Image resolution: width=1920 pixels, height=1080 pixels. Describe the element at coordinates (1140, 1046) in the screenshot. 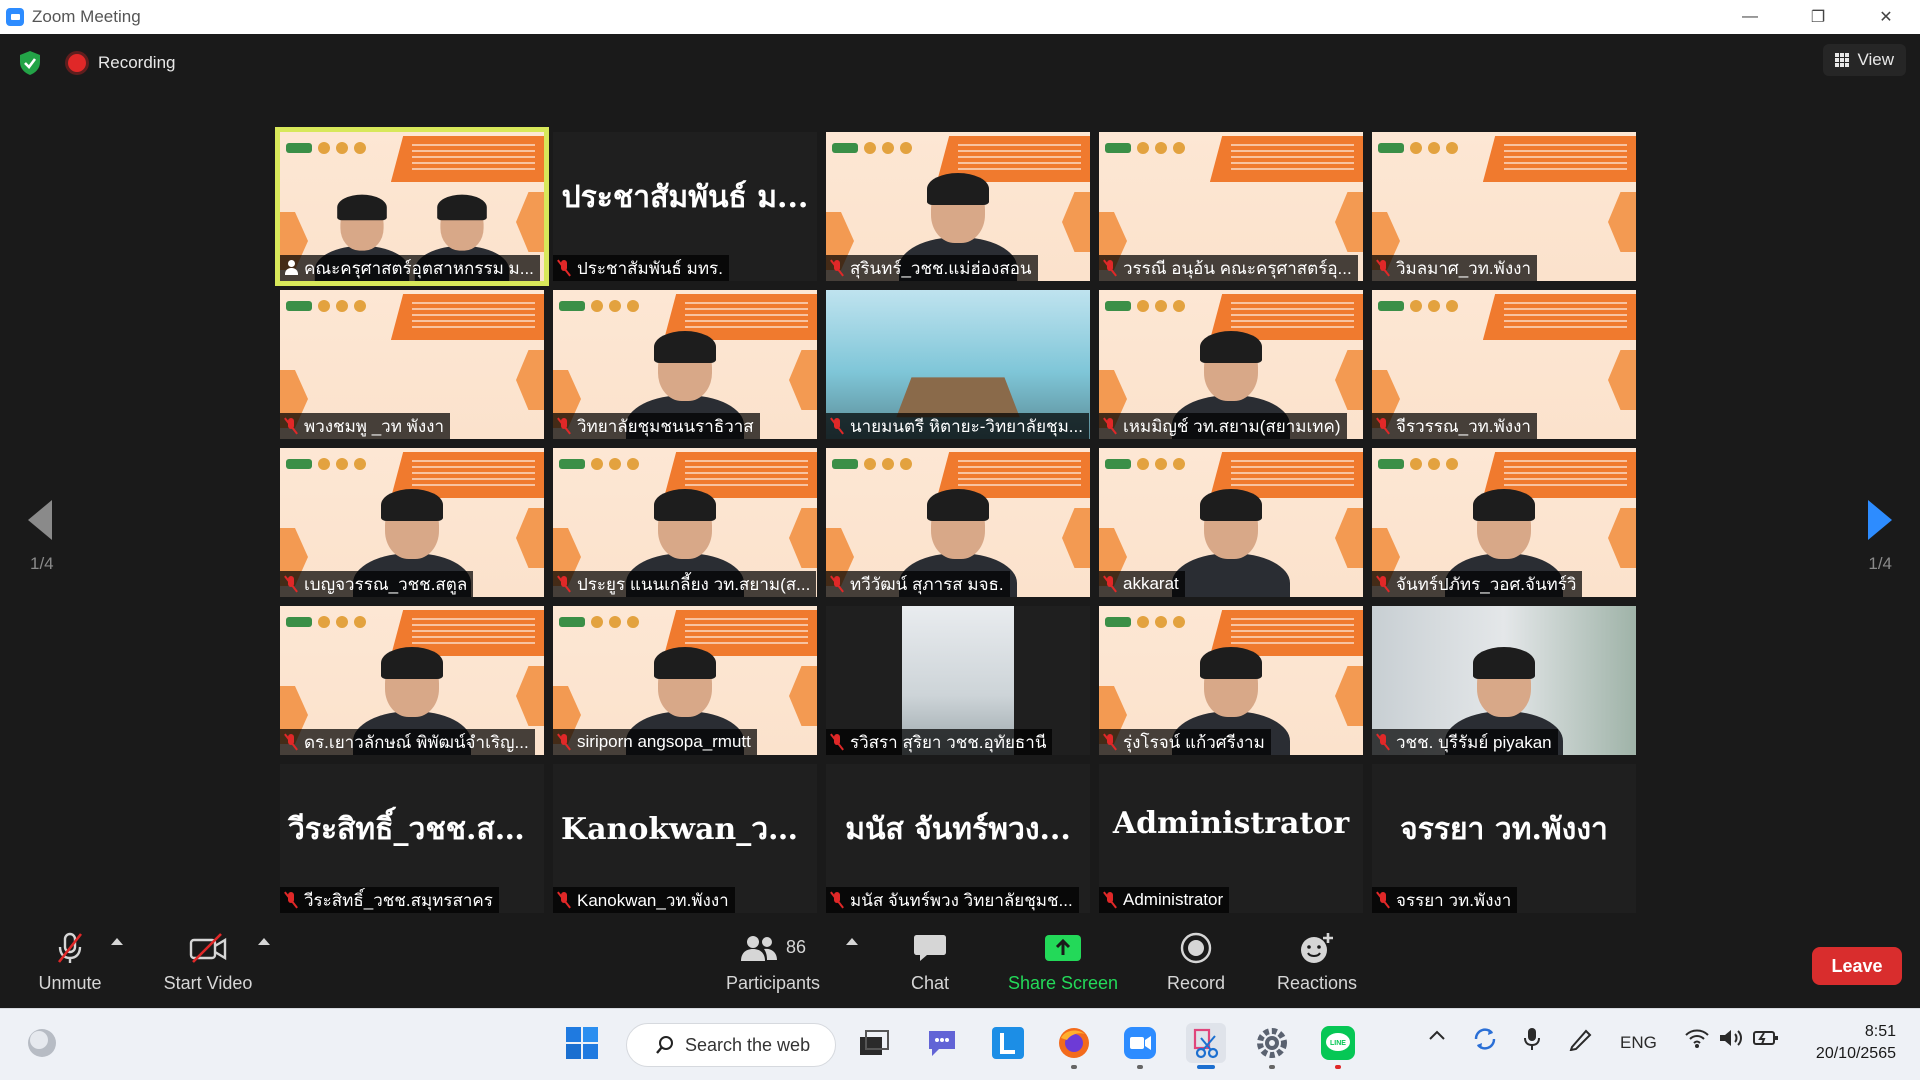

I see `zoom-taskbar-icon` at that location.